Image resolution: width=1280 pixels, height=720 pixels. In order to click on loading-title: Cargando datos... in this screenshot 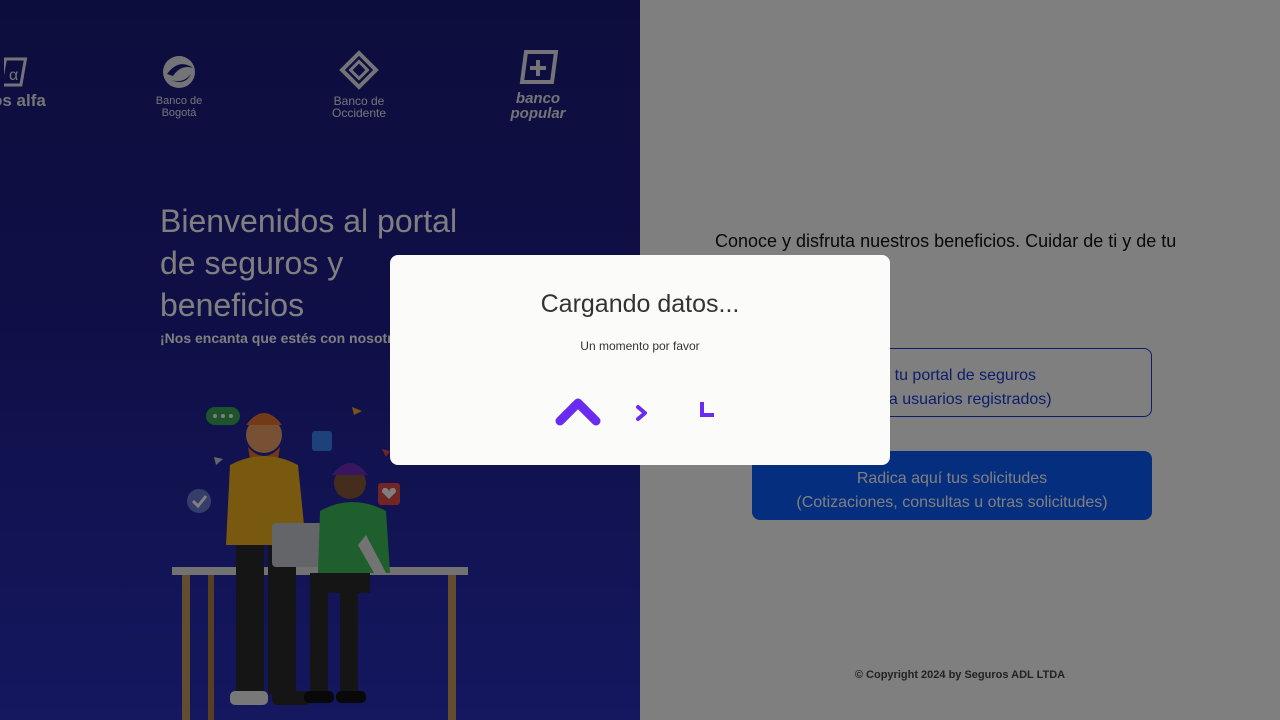, I will do `click(640, 304)`.